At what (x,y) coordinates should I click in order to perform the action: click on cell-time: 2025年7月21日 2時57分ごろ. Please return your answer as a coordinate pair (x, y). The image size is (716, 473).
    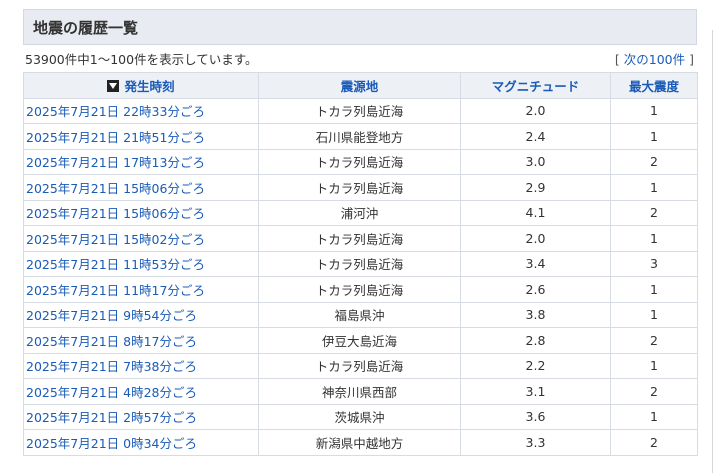
    Looking at the image, I should click on (141, 416).